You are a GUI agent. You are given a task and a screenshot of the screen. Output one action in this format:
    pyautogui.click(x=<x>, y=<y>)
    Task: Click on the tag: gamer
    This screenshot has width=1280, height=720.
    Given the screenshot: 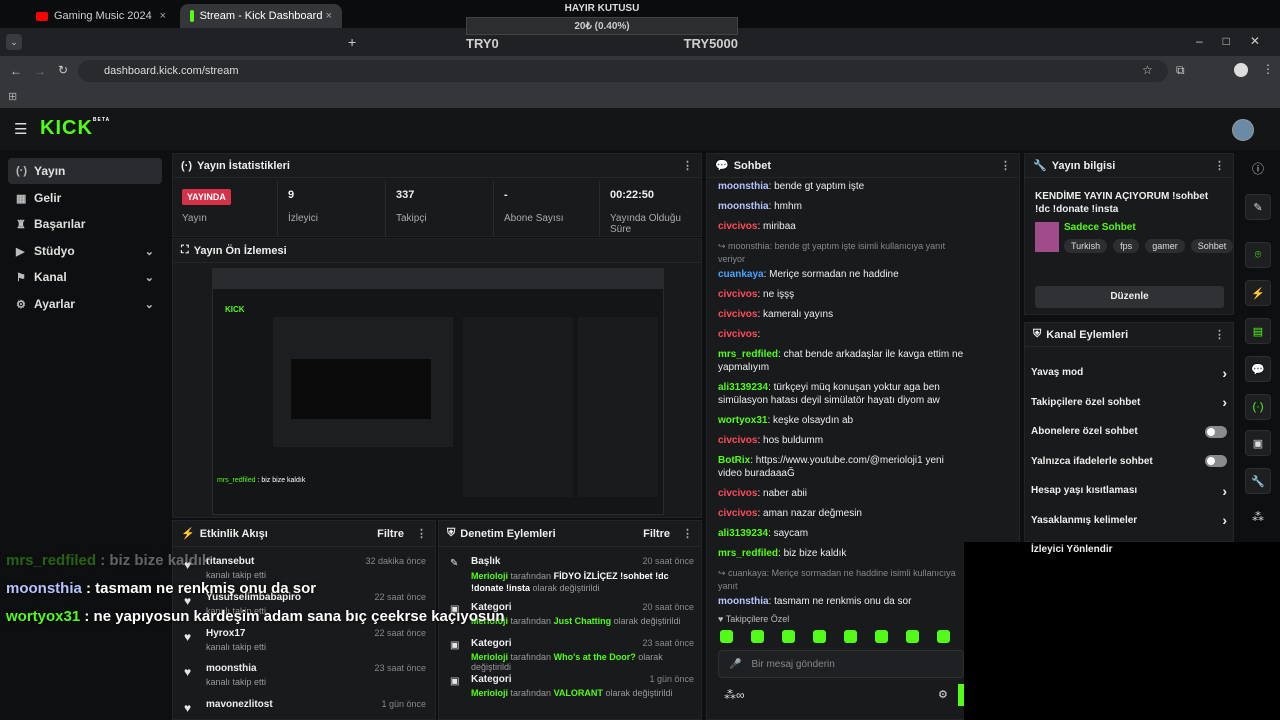 What is the action you would take?
    pyautogui.click(x=1165, y=246)
    